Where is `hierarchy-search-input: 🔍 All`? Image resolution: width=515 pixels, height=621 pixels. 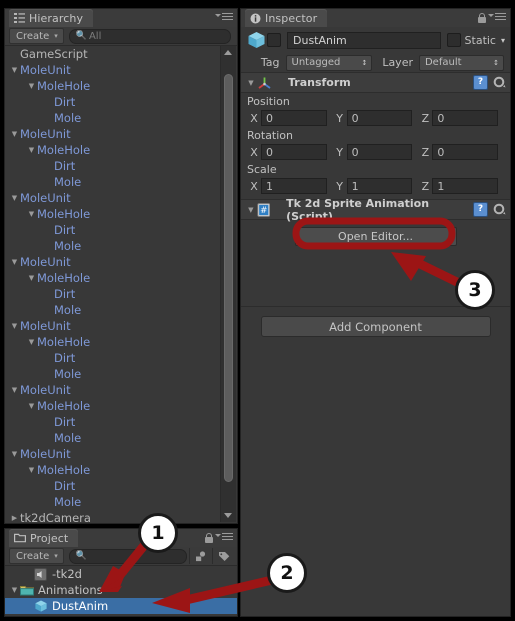 hierarchy-search-input: 🔍 All is located at coordinates (149, 36).